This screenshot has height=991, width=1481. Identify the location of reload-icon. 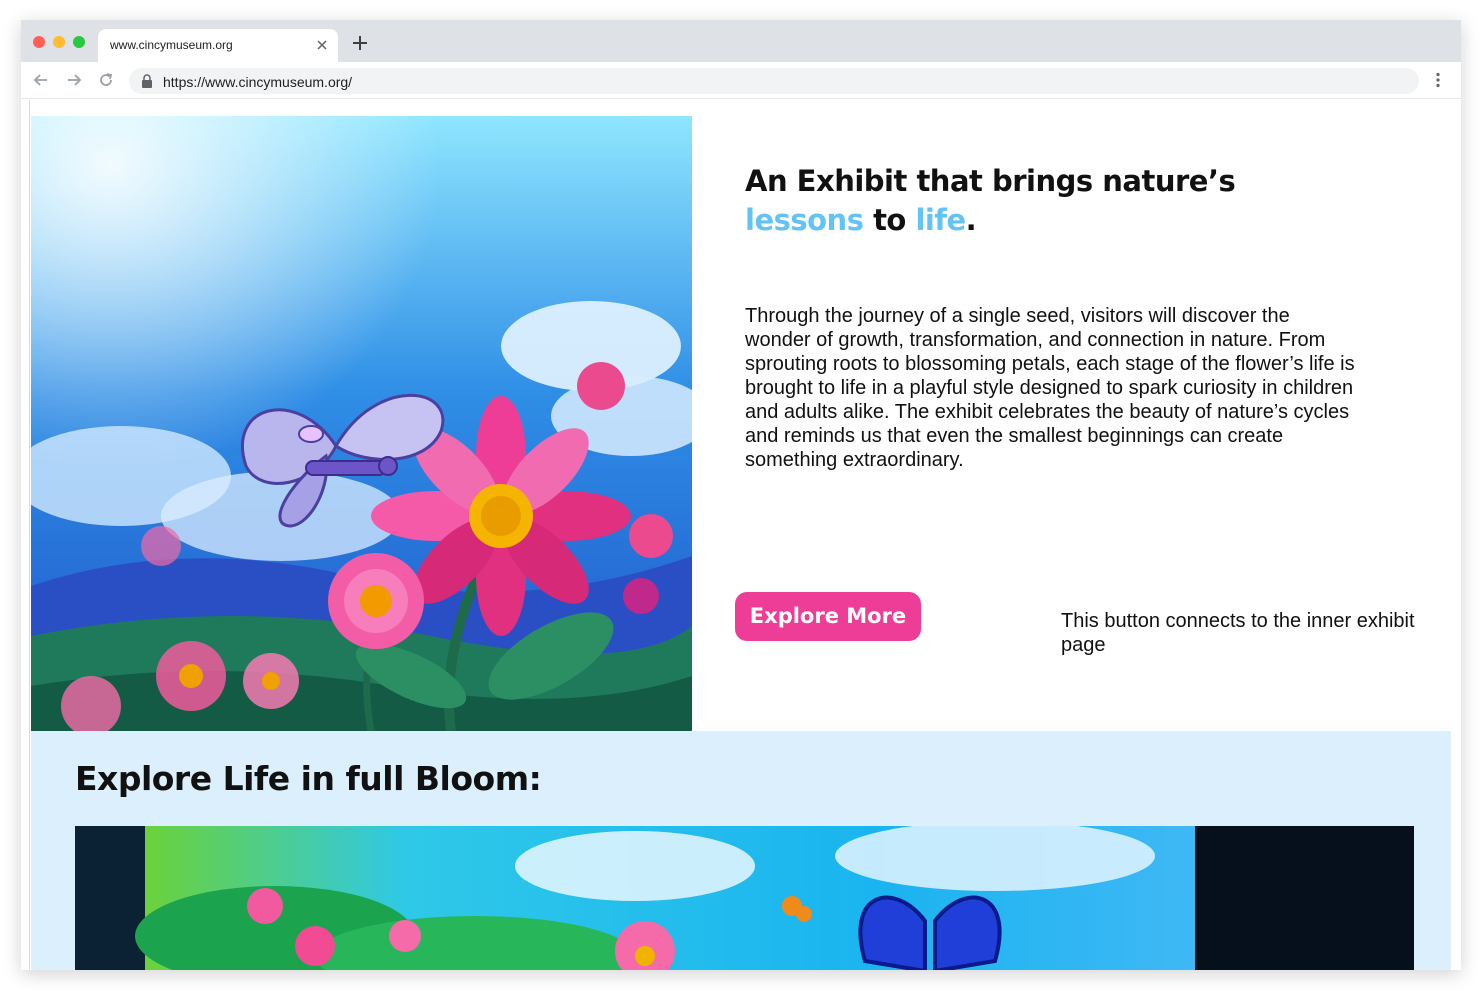
(106, 80).